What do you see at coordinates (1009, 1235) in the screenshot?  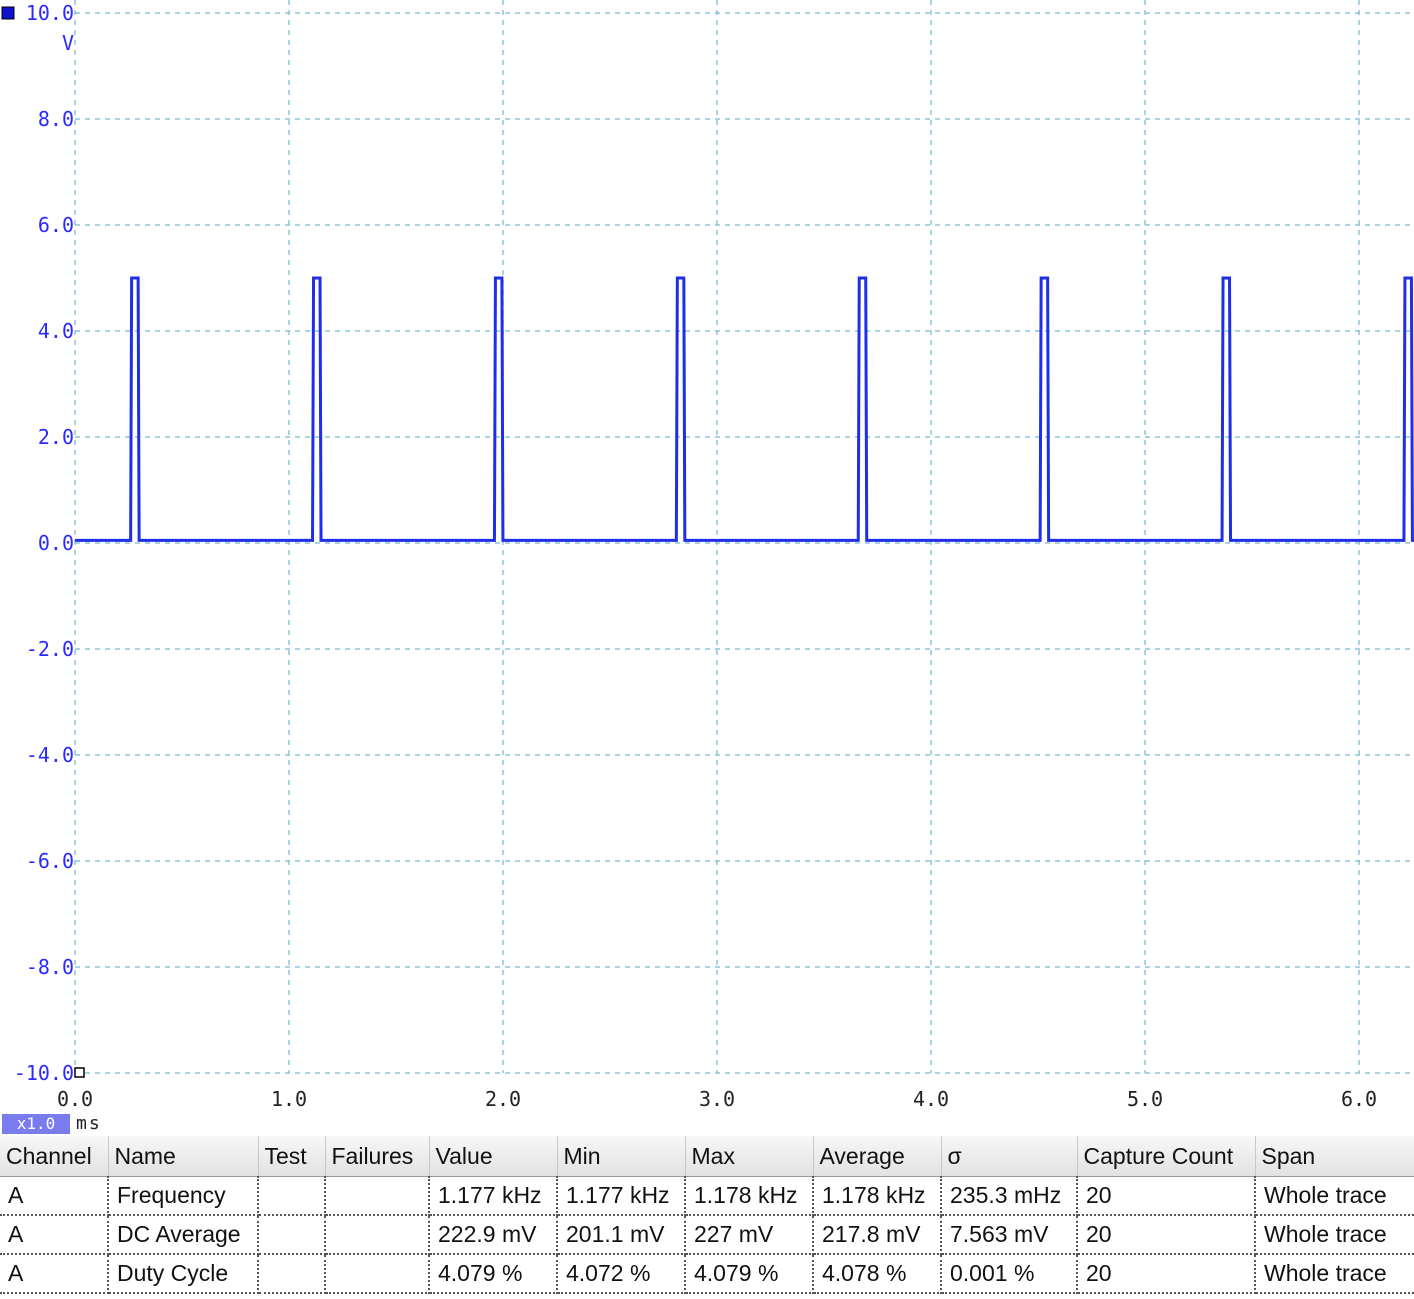 I see `cell-sigma: 7.563 mV` at bounding box center [1009, 1235].